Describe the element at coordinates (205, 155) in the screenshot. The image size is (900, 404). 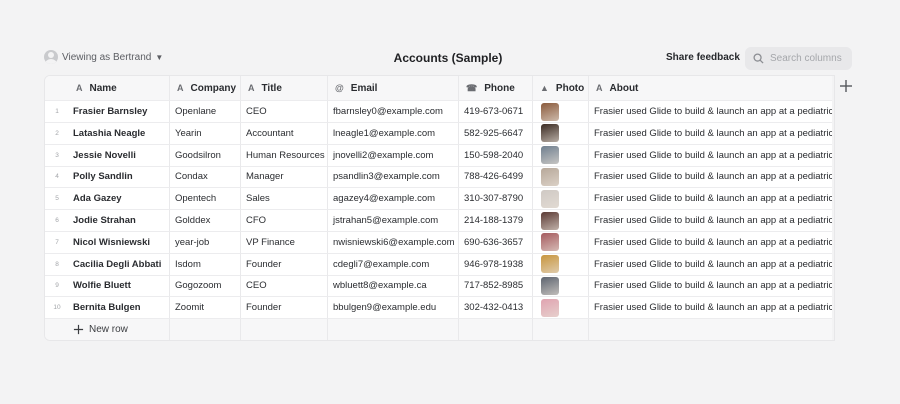
I see `cell-company: Goodsilron` at that location.